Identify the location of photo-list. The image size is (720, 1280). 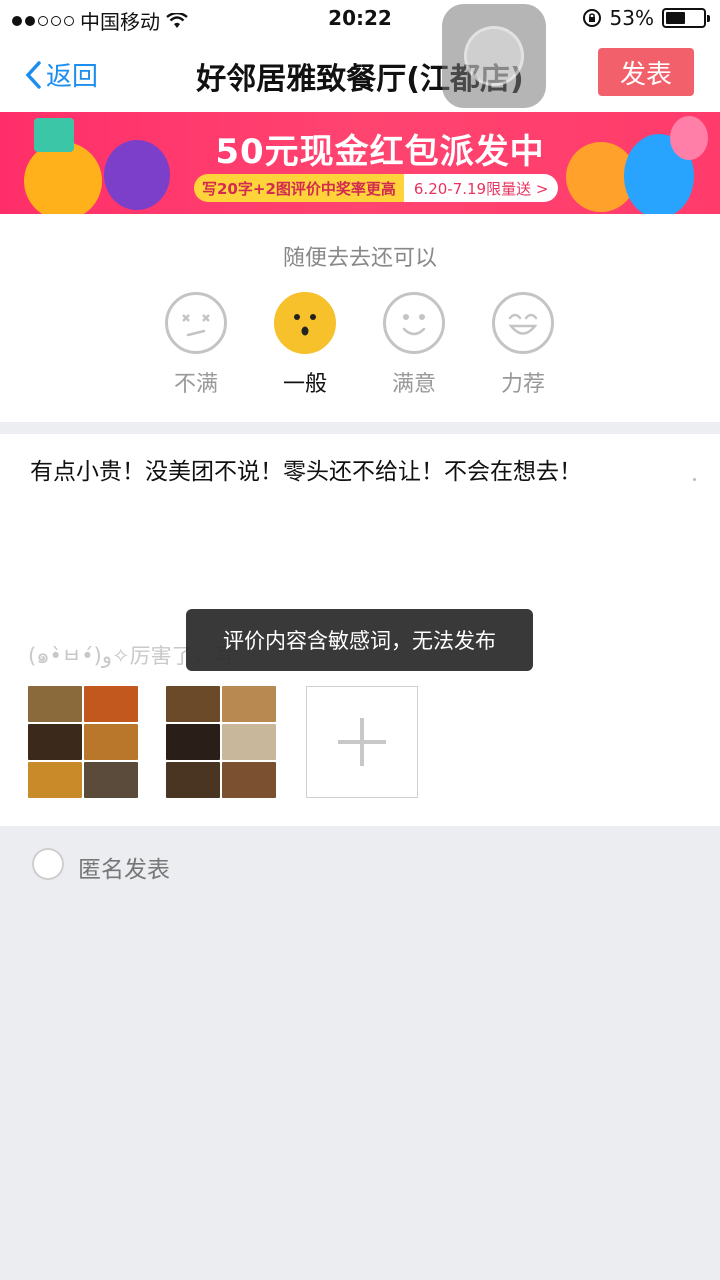
(223, 742).